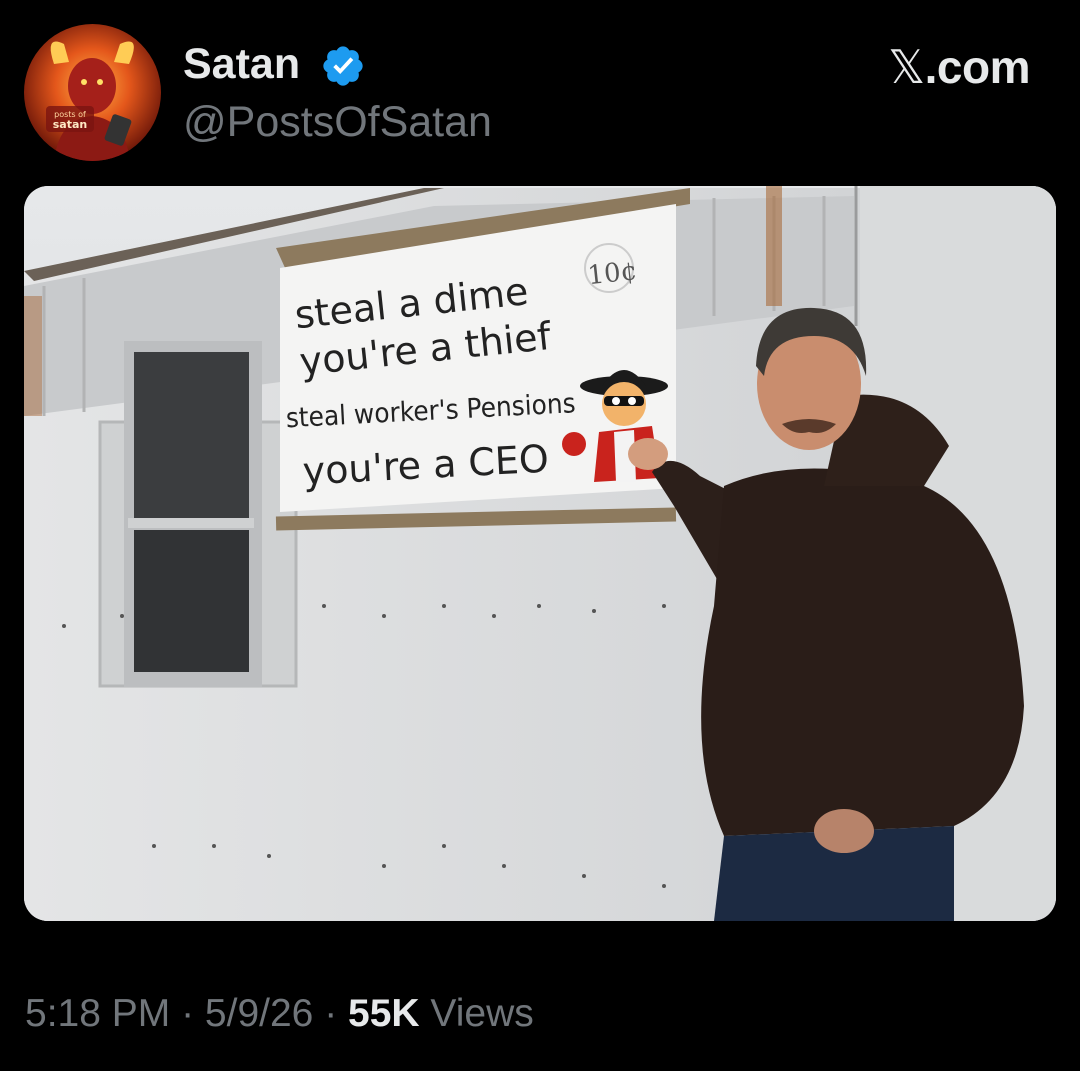  I want to click on sign-price-tag: 10¢, so click(612, 273).